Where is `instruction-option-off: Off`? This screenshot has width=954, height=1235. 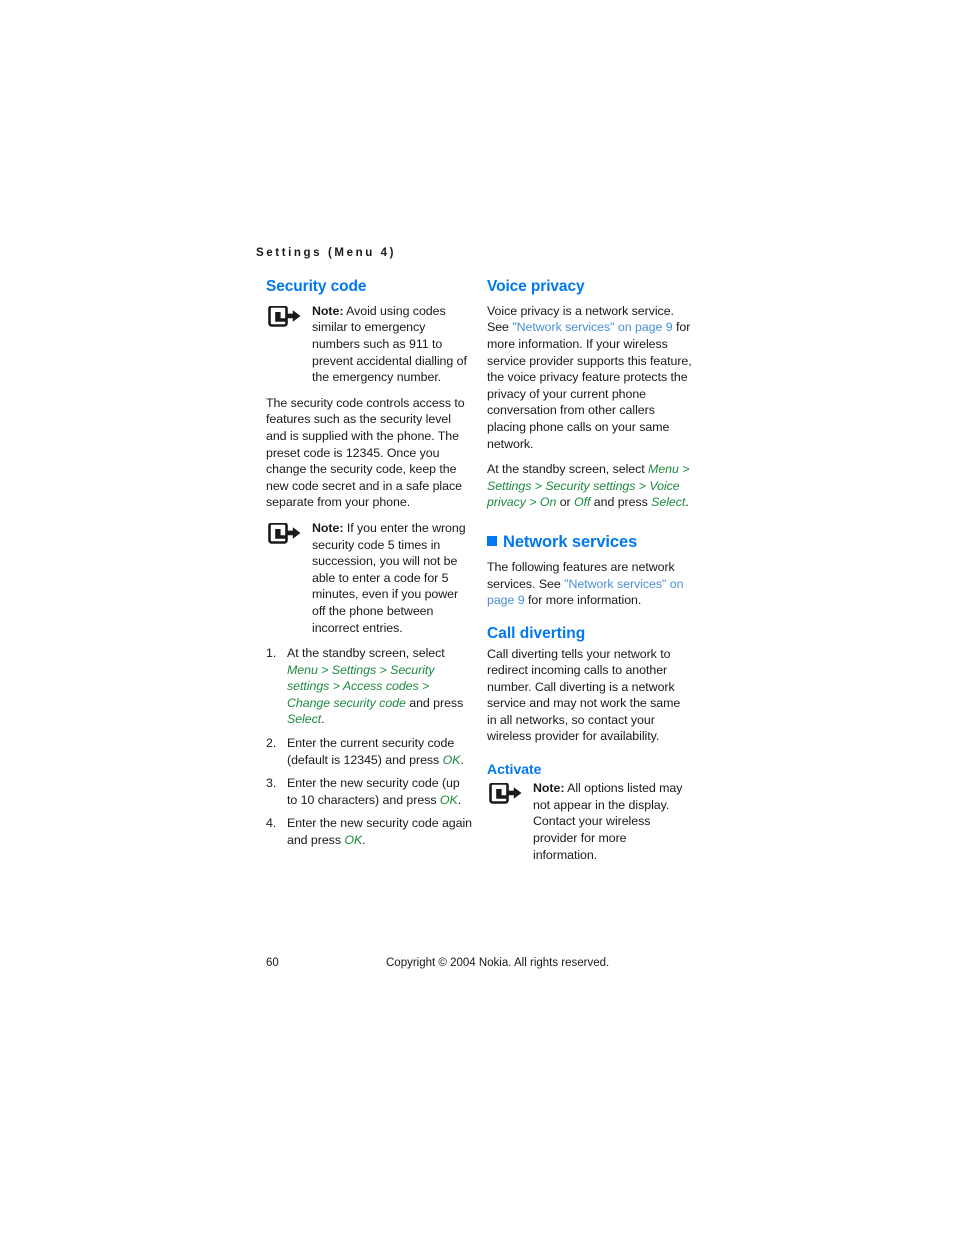
instruction-option-off: Off is located at coordinates (582, 502).